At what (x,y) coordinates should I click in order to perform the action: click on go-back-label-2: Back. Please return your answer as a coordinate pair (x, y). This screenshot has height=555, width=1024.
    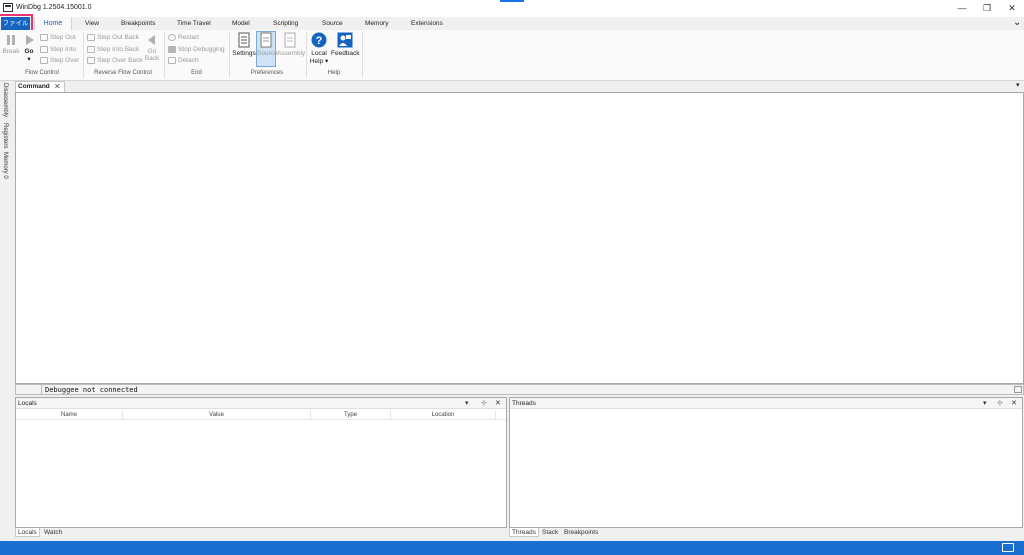
    Looking at the image, I should click on (152, 58).